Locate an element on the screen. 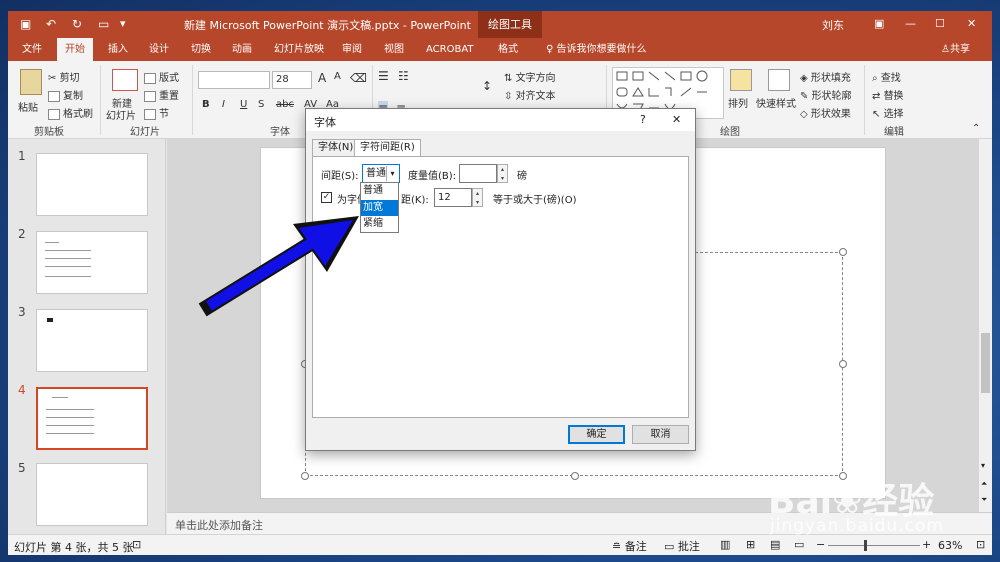  tab-slideshow: 幻灯片放映 is located at coordinates (299, 49).